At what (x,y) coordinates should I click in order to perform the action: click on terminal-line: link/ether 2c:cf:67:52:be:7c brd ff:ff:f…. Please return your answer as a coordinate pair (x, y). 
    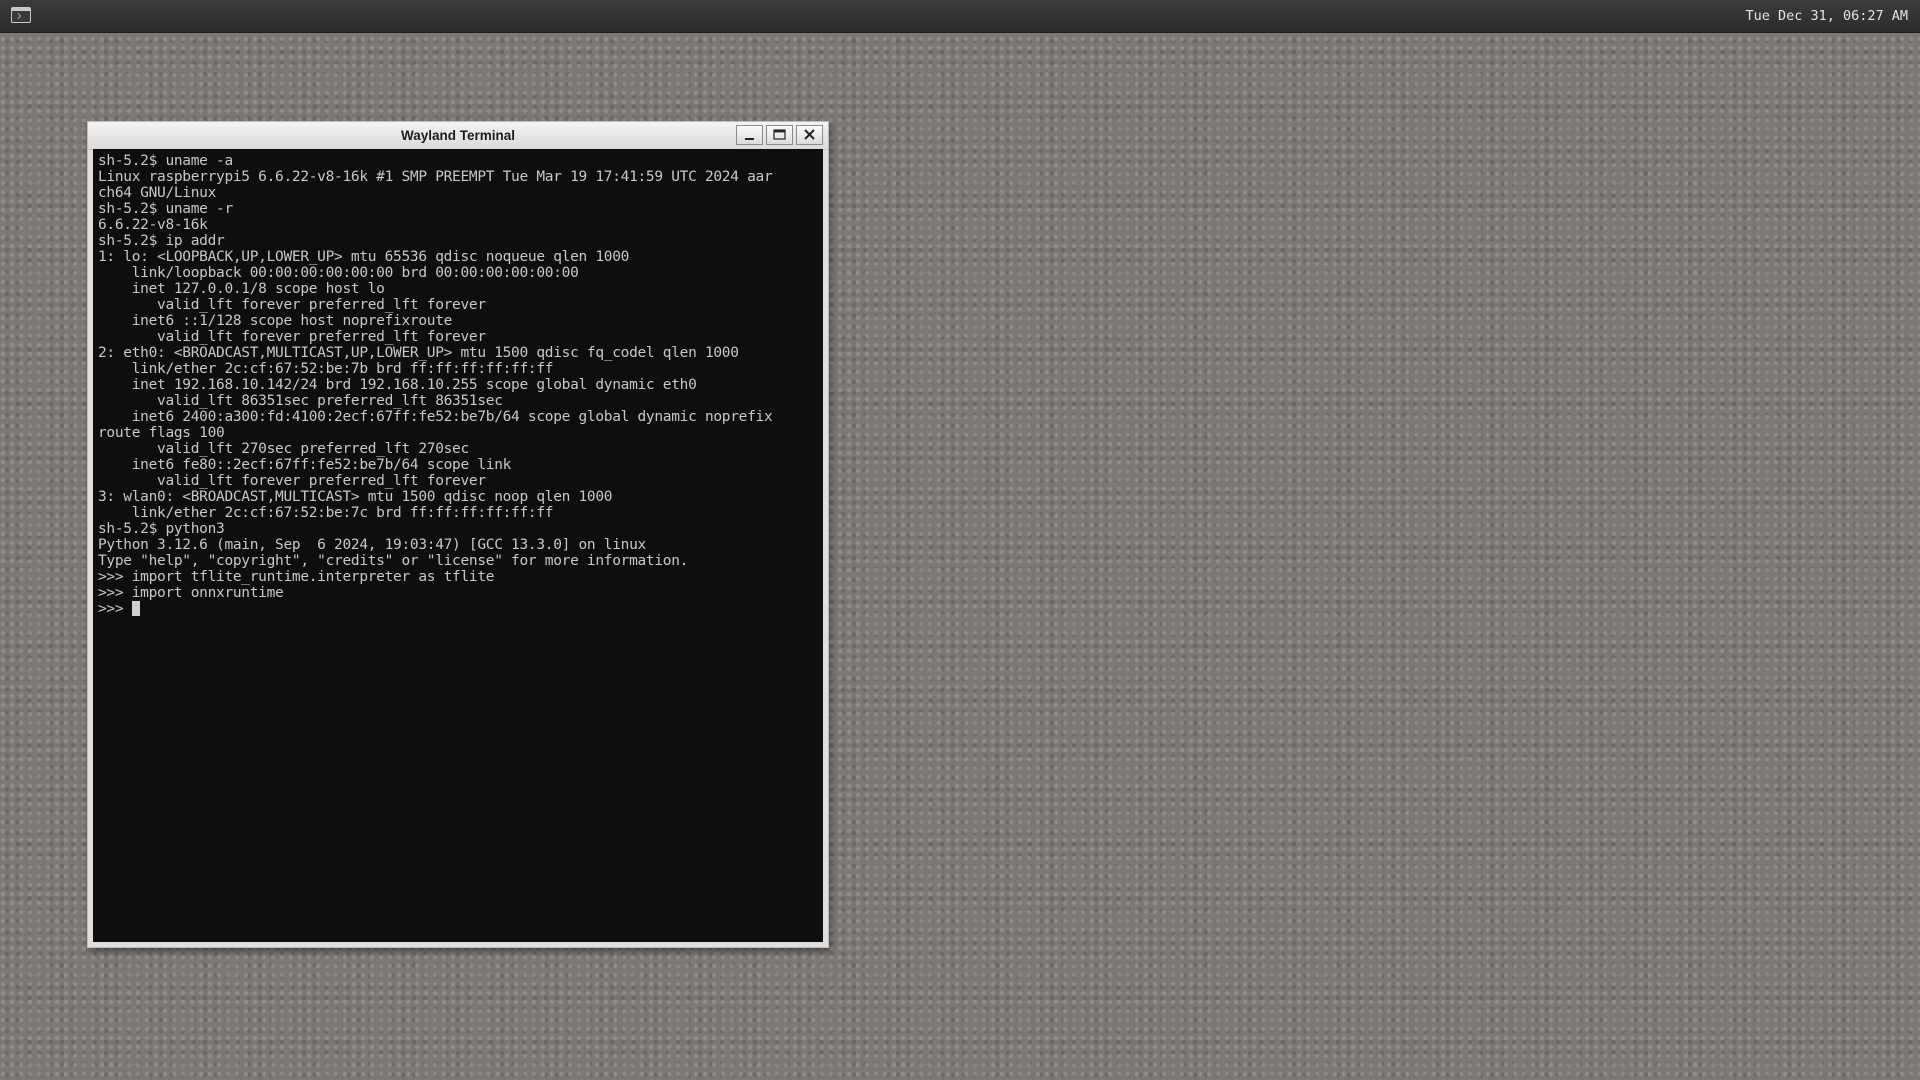
    Looking at the image, I should click on (326, 513).